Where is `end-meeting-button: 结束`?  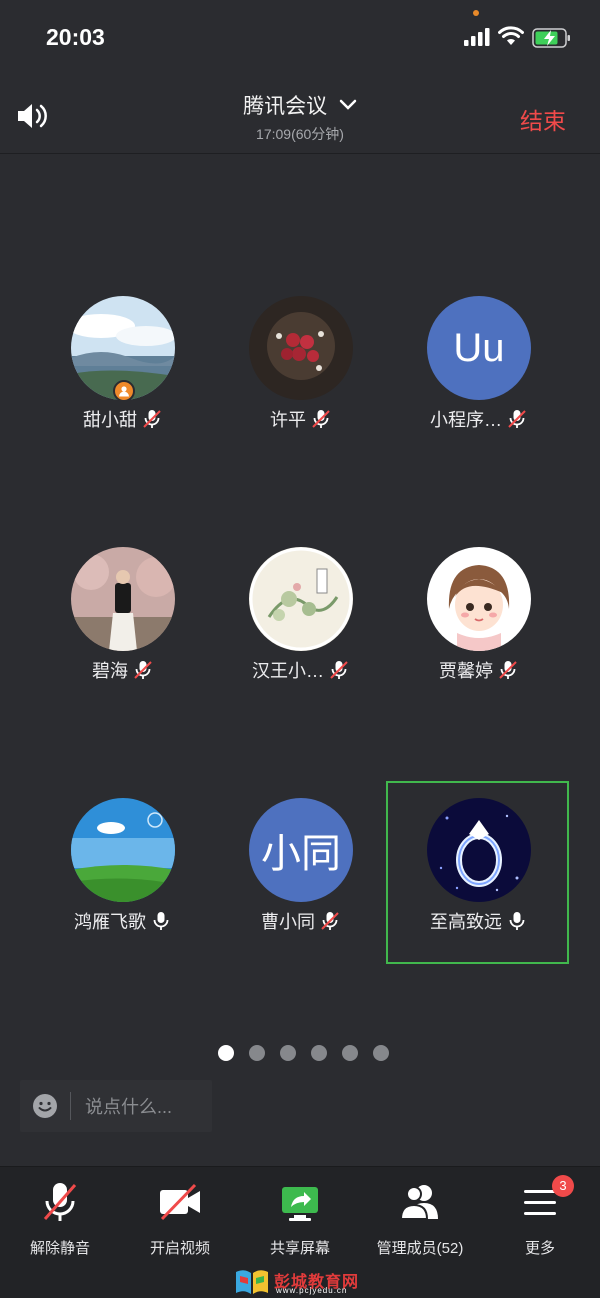
end-meeting-button: 结束 is located at coordinates (543, 119).